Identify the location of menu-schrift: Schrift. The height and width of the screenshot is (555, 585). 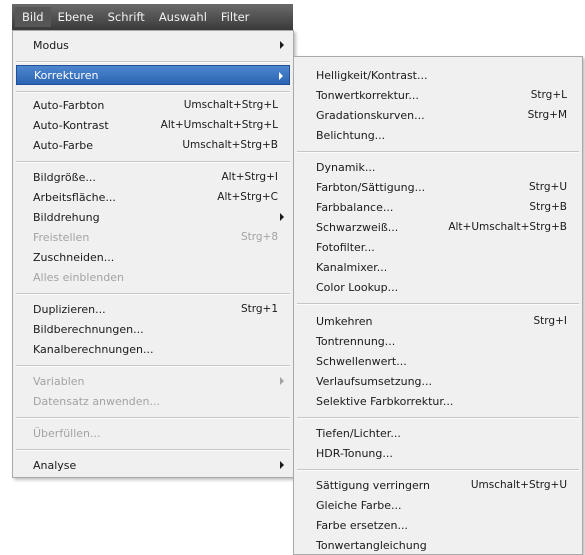
(126, 17).